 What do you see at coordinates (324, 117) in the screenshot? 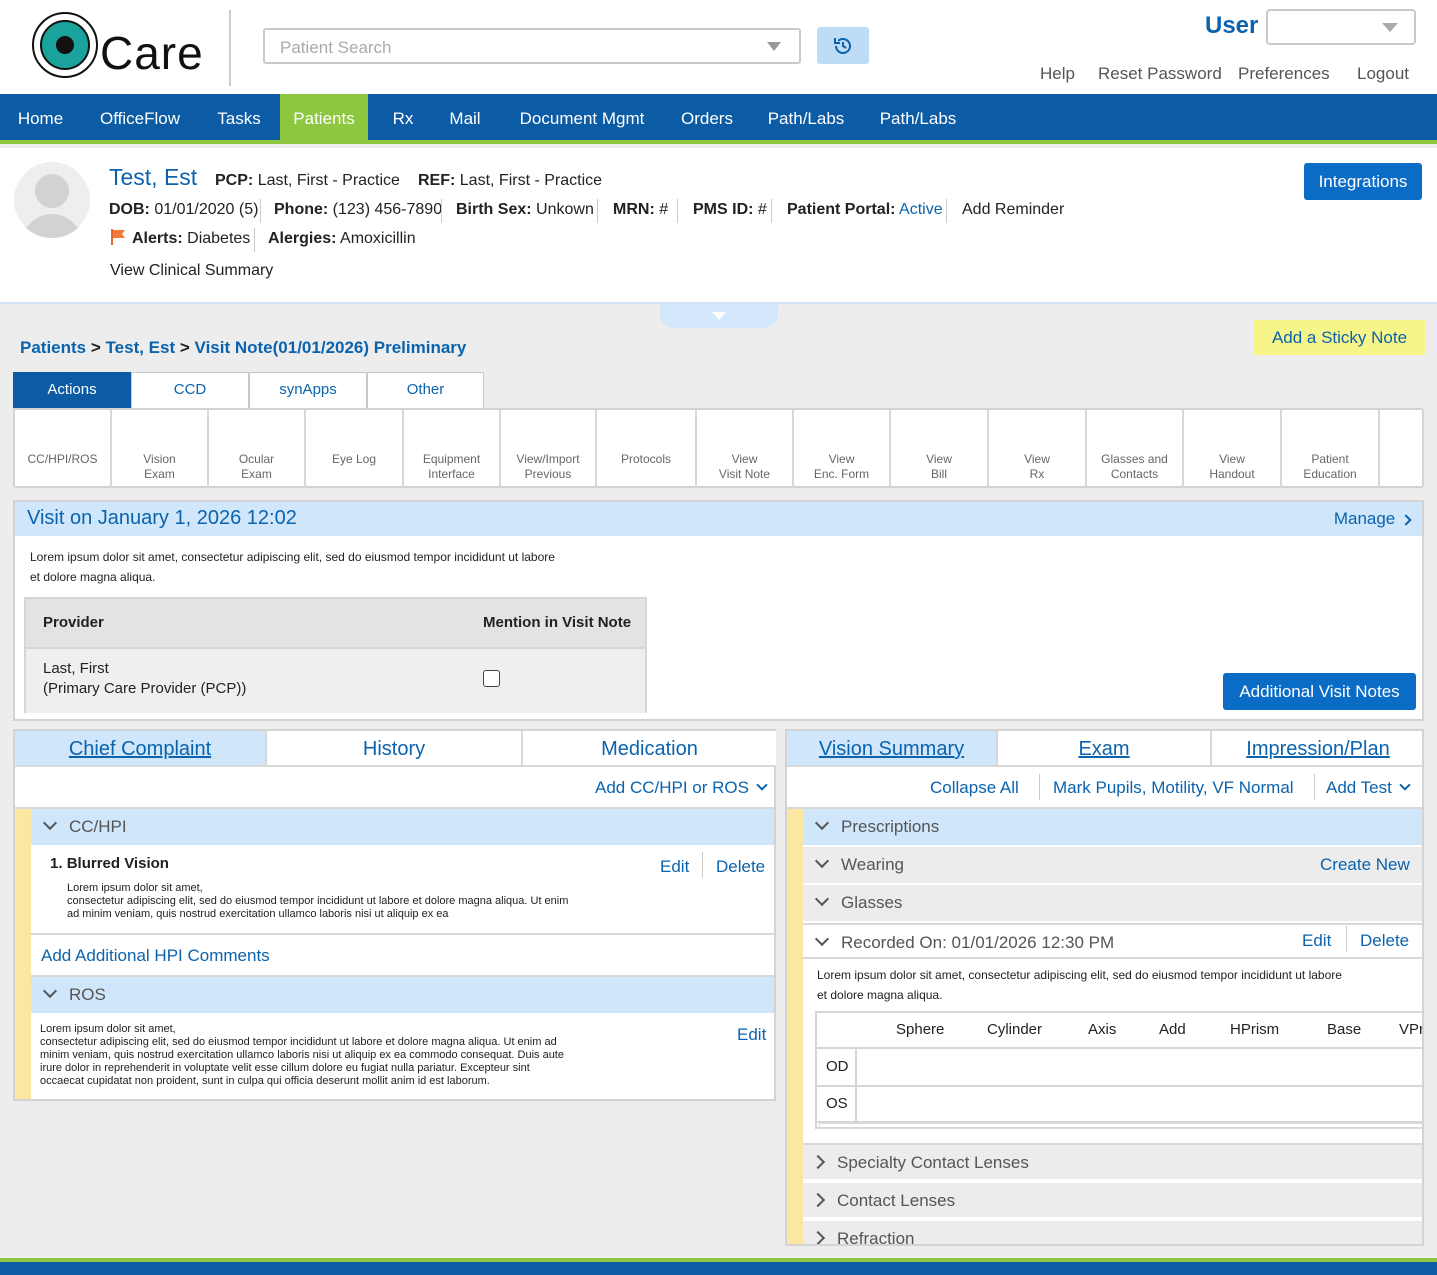
I see `nav-patients: Patients` at bounding box center [324, 117].